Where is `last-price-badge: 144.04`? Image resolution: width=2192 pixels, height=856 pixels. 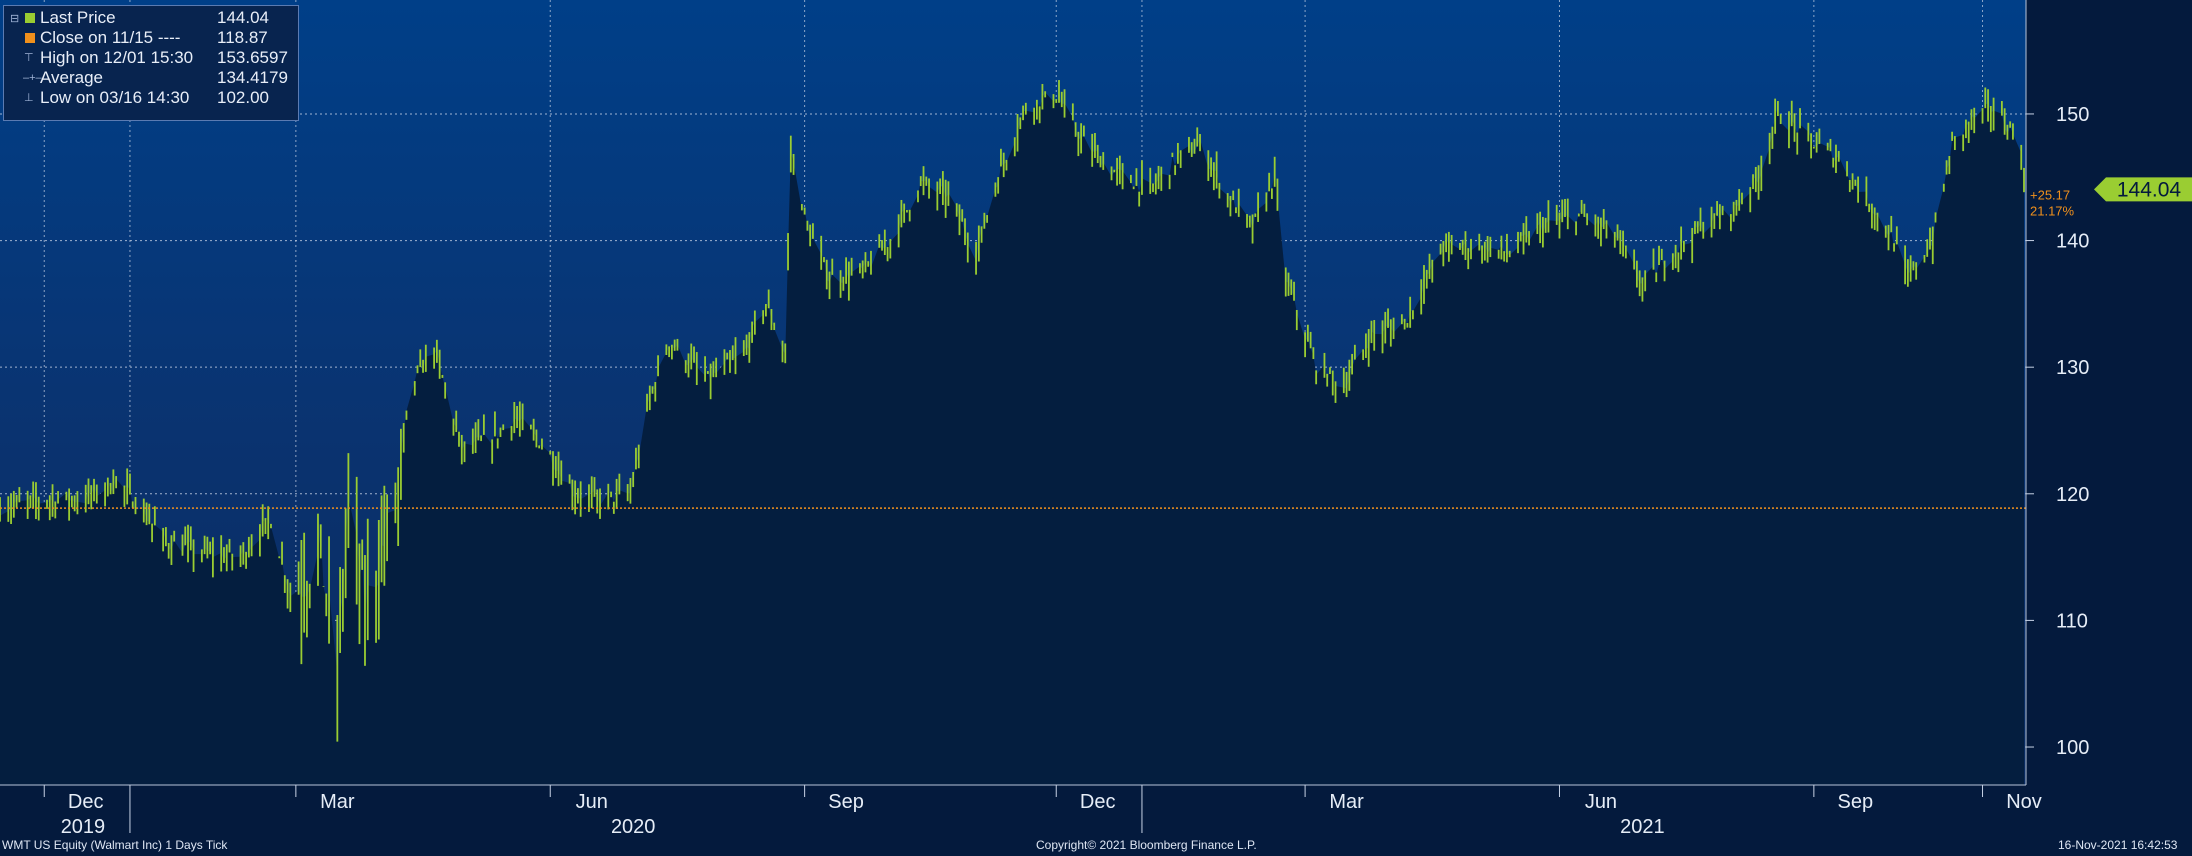 last-price-badge: 144.04 is located at coordinates (2143, 189).